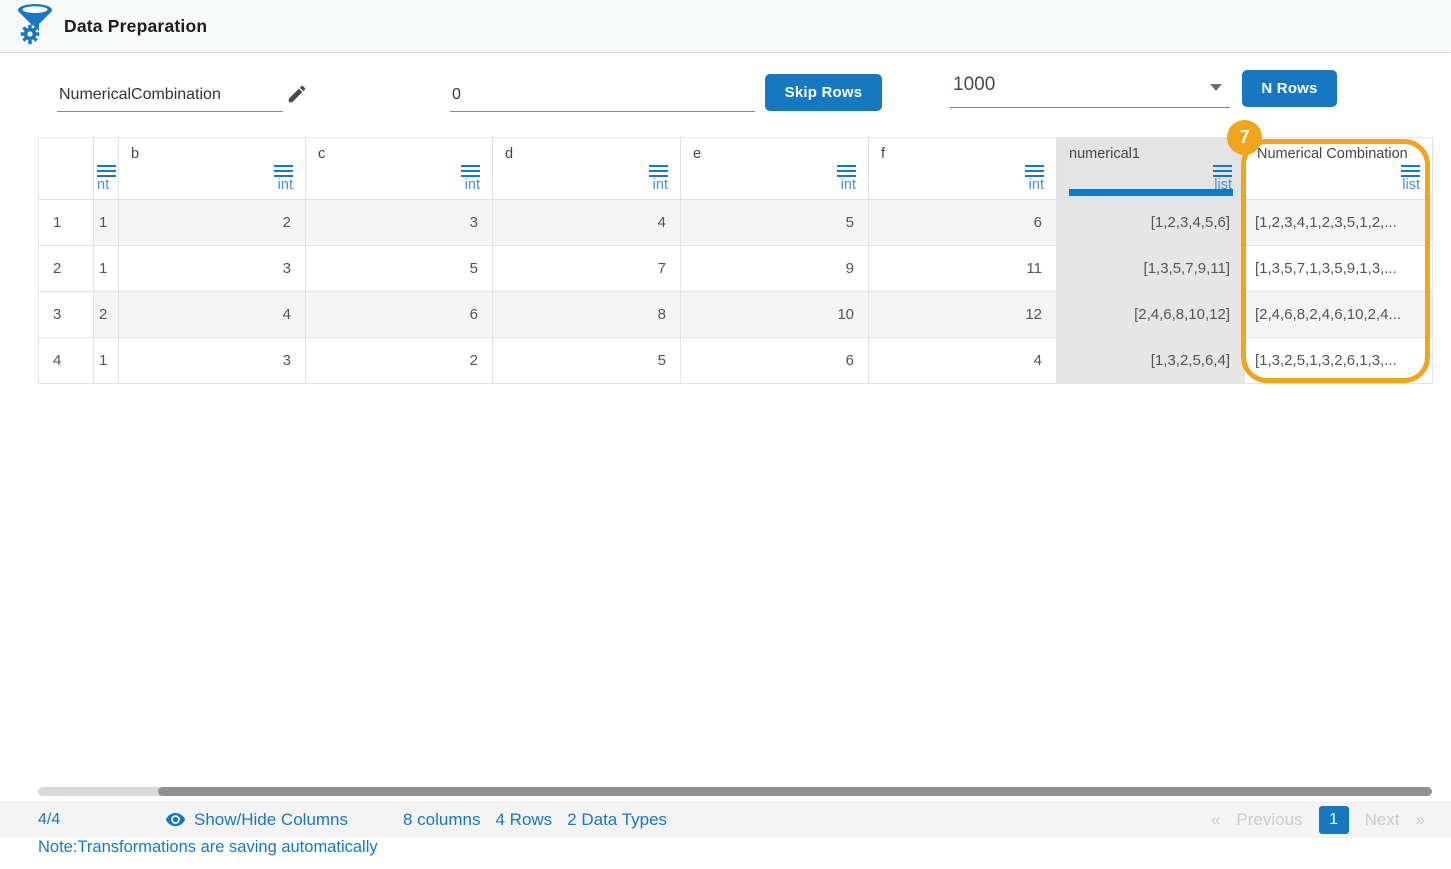 This screenshot has width=1451, height=869. Describe the element at coordinates (1090, 88) in the screenshot. I see `n-rows-select: 1000` at that location.